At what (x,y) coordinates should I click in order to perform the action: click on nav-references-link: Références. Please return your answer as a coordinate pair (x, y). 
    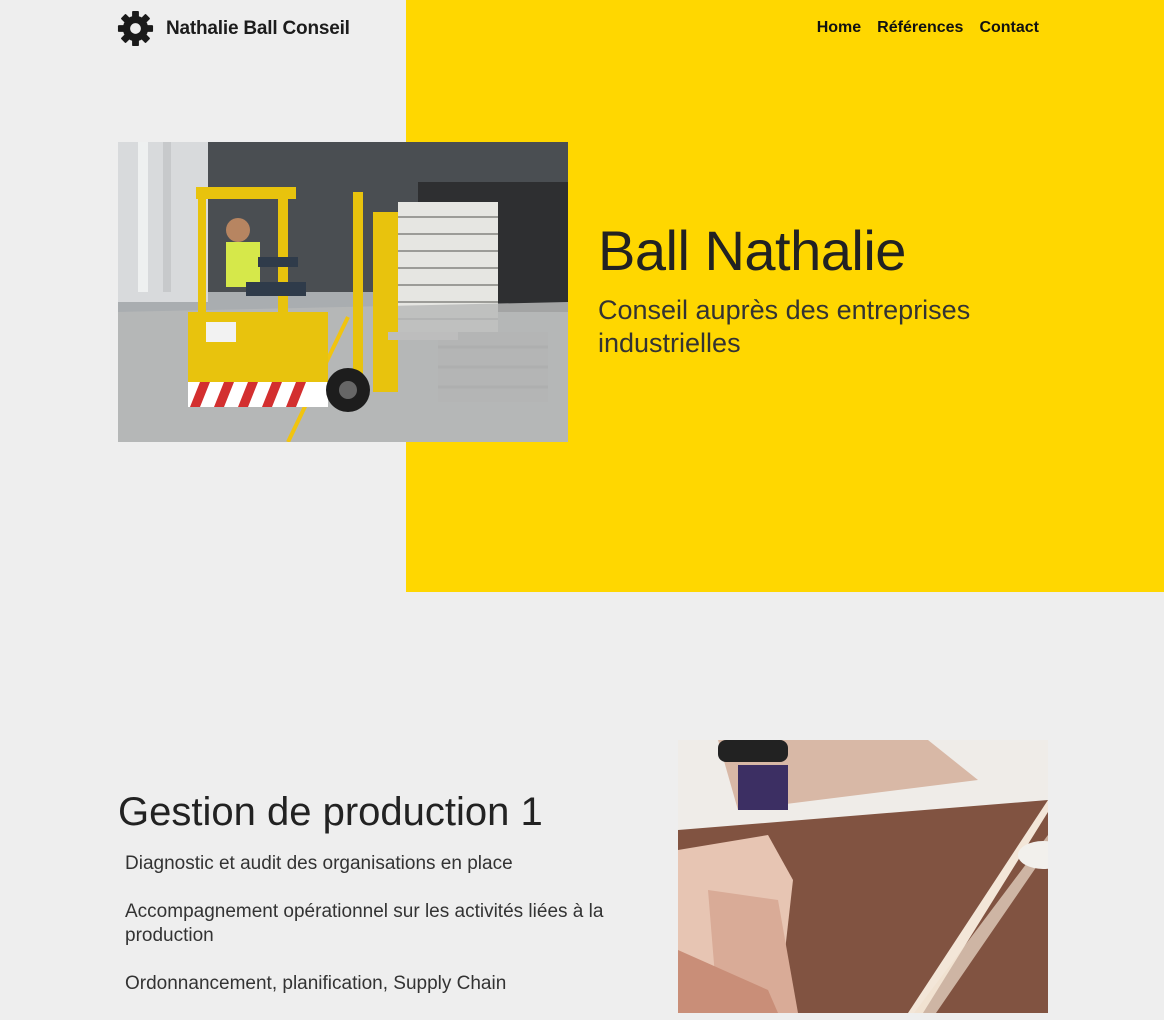
    Looking at the image, I should click on (920, 28).